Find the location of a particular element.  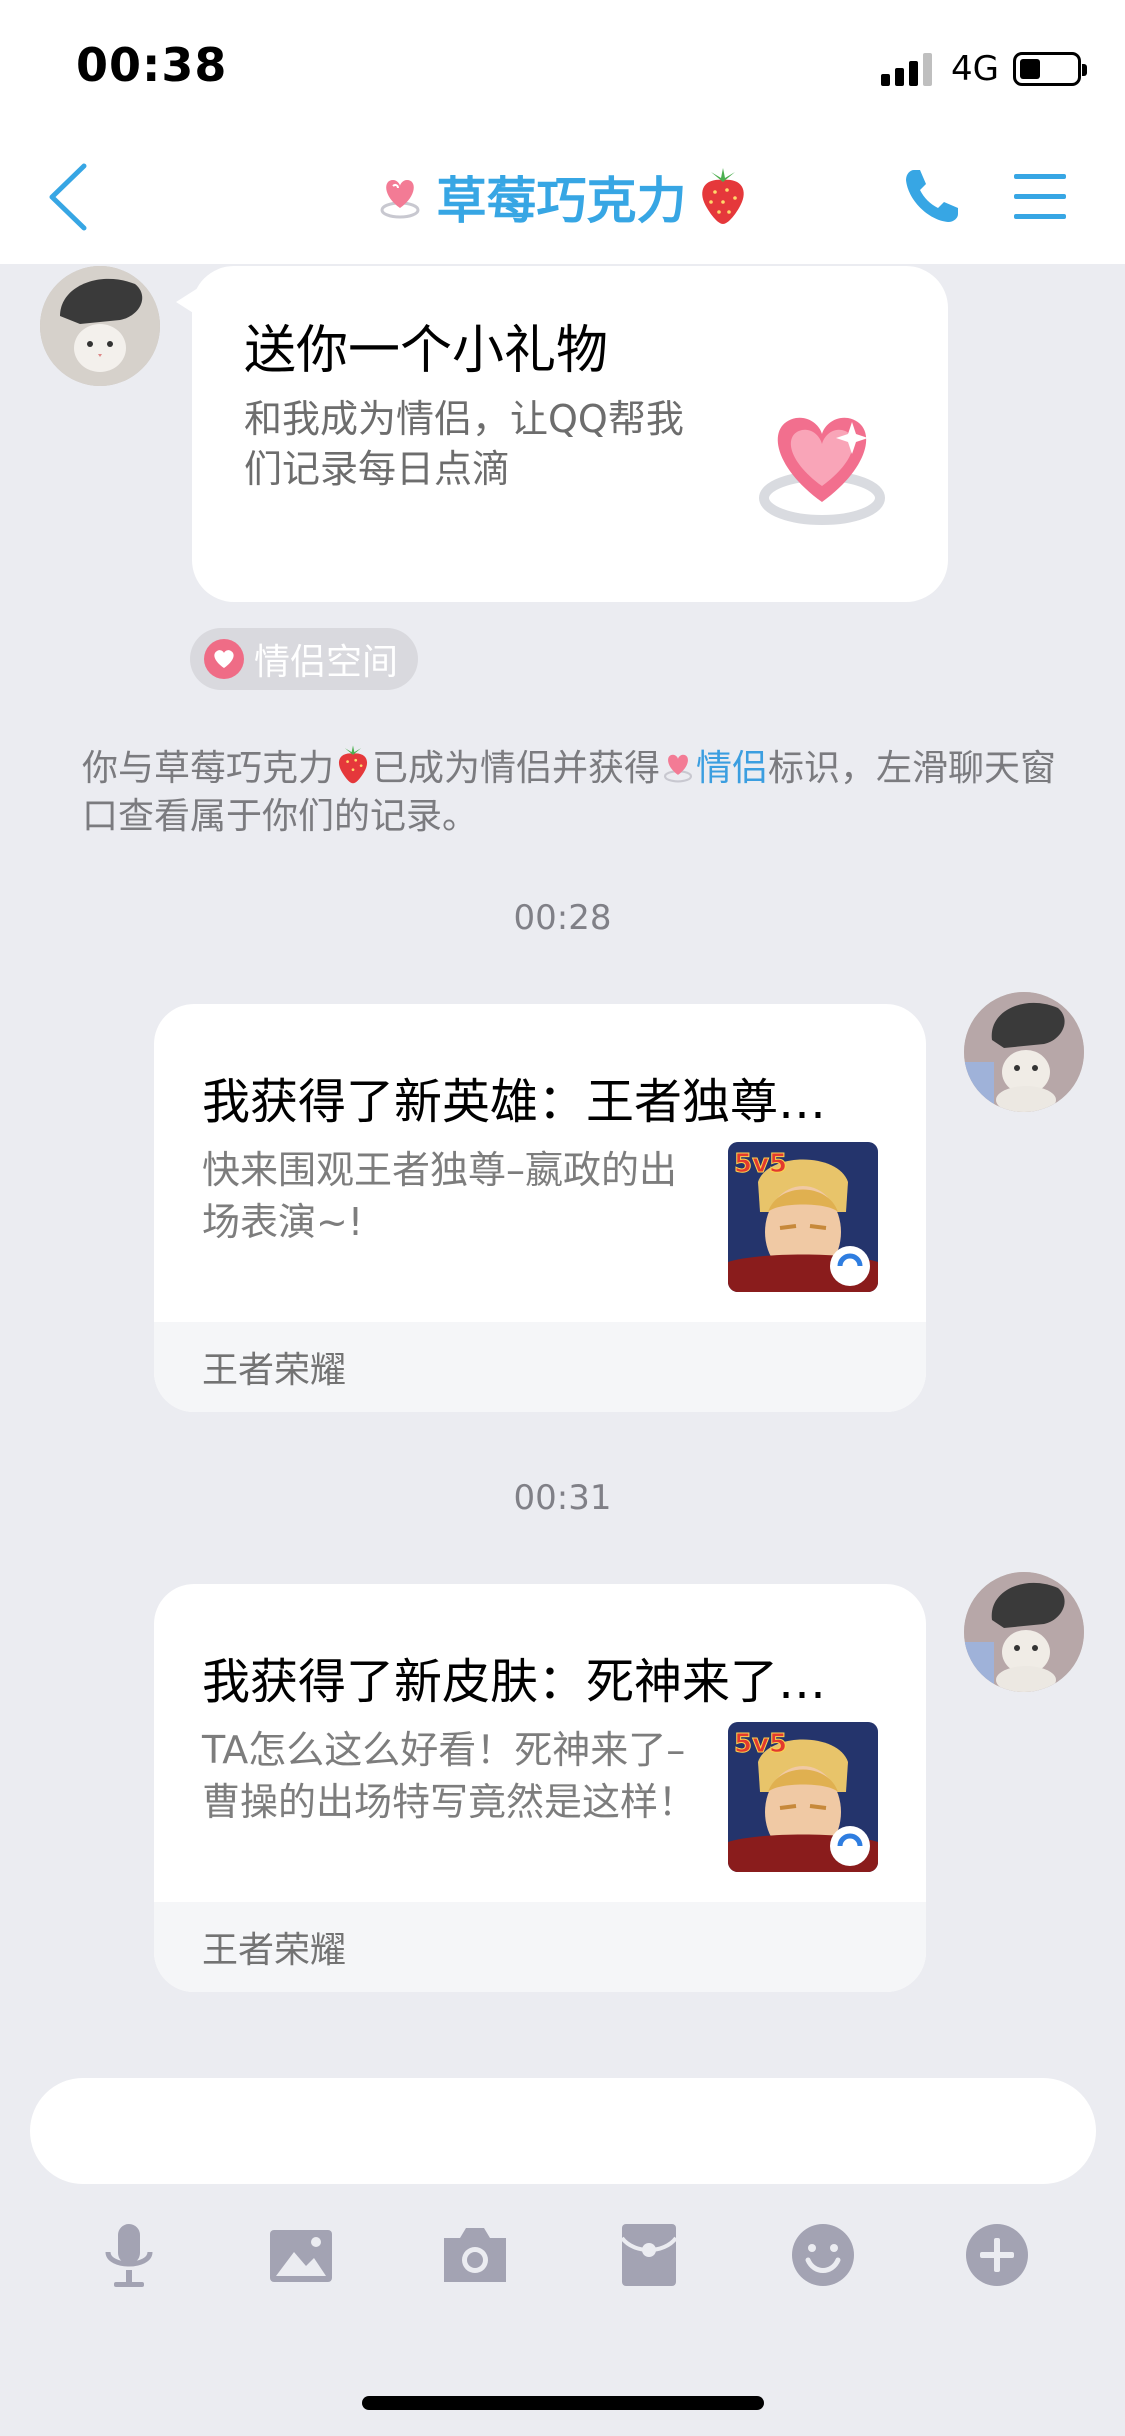

heart-icon is located at coordinates (224, 659).